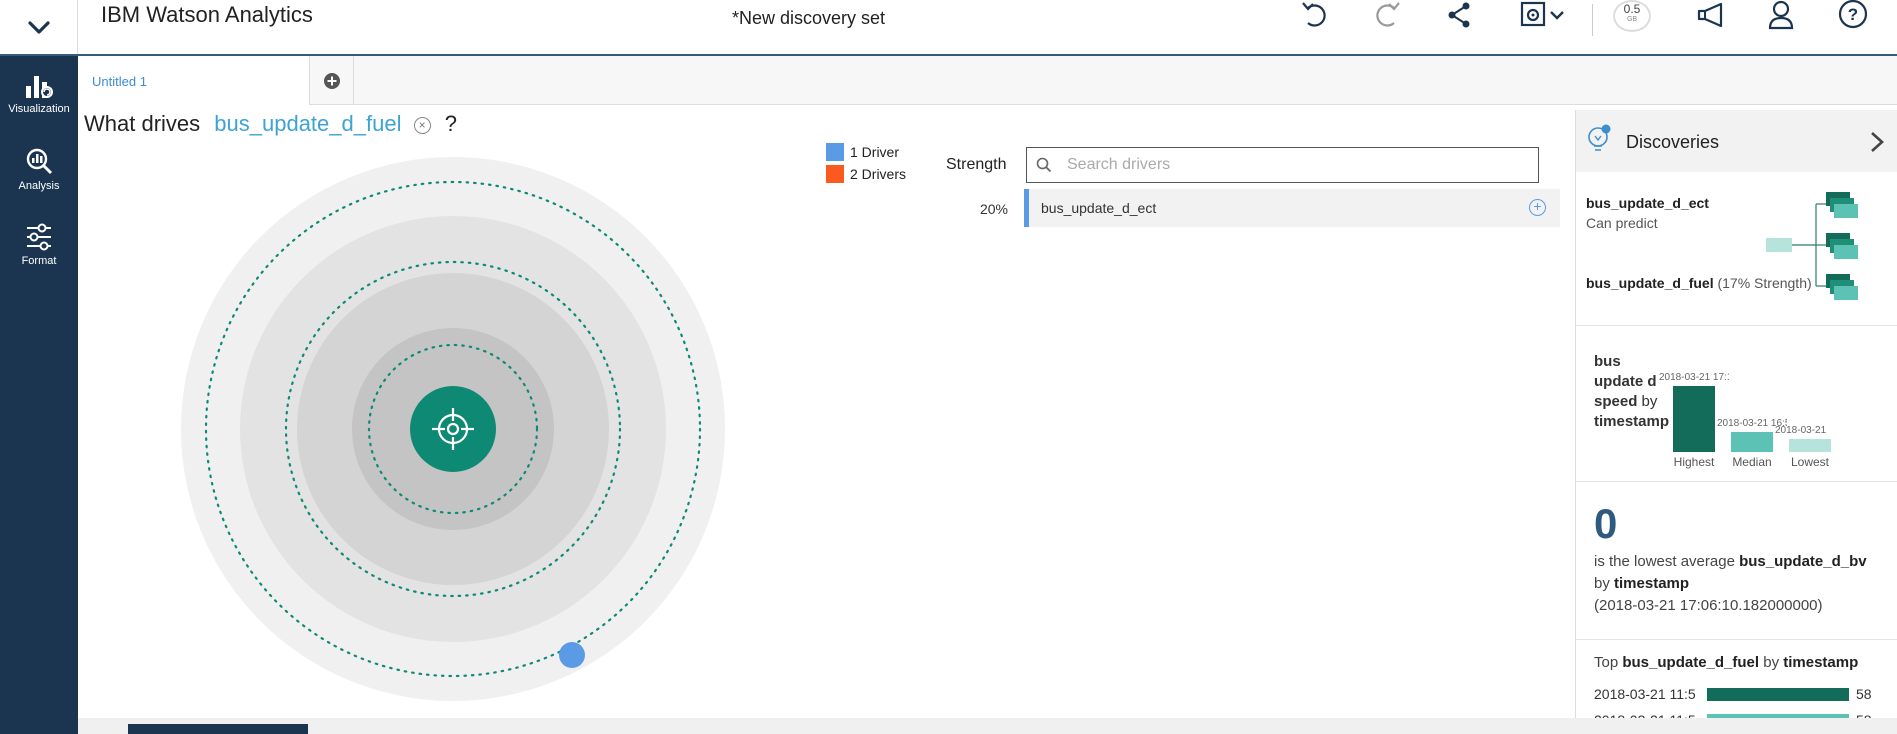 This screenshot has height=734, width=1897. I want to click on driver-legend: 1 Driver 2 Drivers, so click(866, 163).